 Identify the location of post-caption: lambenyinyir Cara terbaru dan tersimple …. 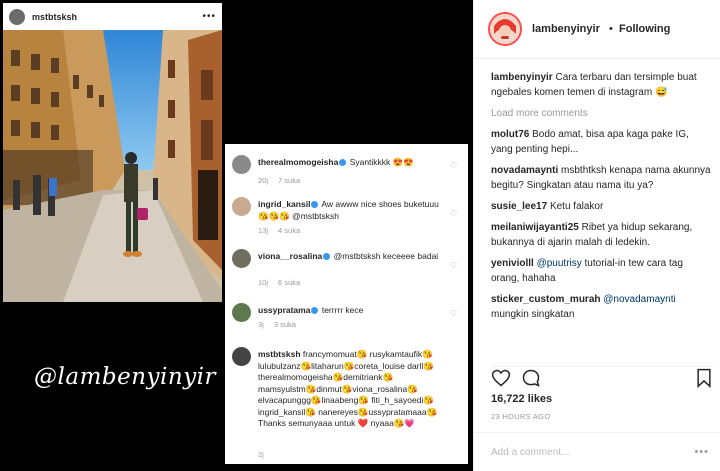
(602, 85).